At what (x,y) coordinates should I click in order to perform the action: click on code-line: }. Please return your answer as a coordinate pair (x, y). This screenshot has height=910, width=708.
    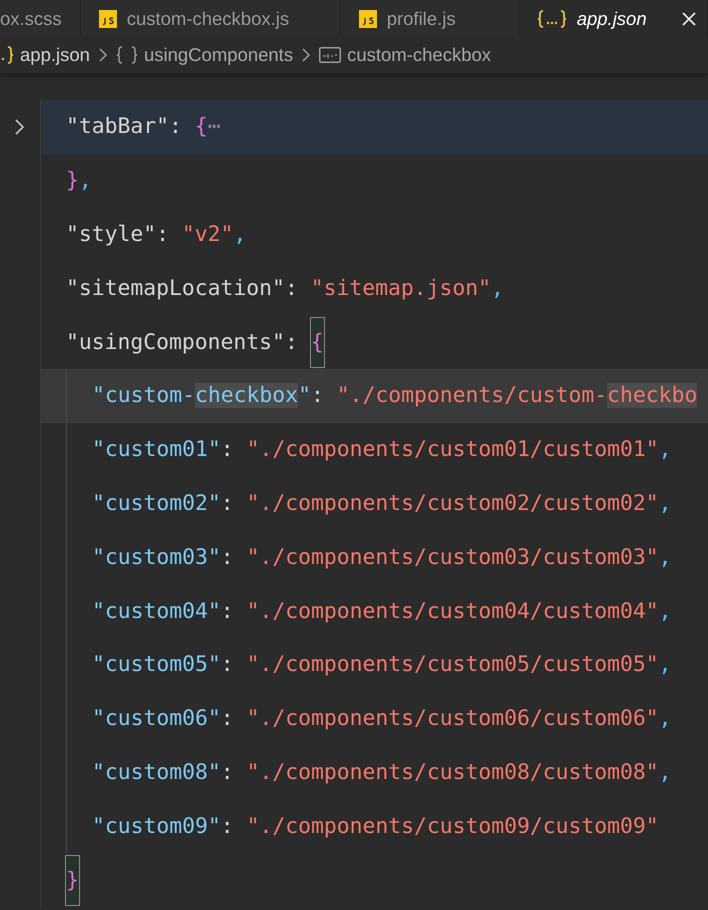
    Looking at the image, I should click on (374, 880).